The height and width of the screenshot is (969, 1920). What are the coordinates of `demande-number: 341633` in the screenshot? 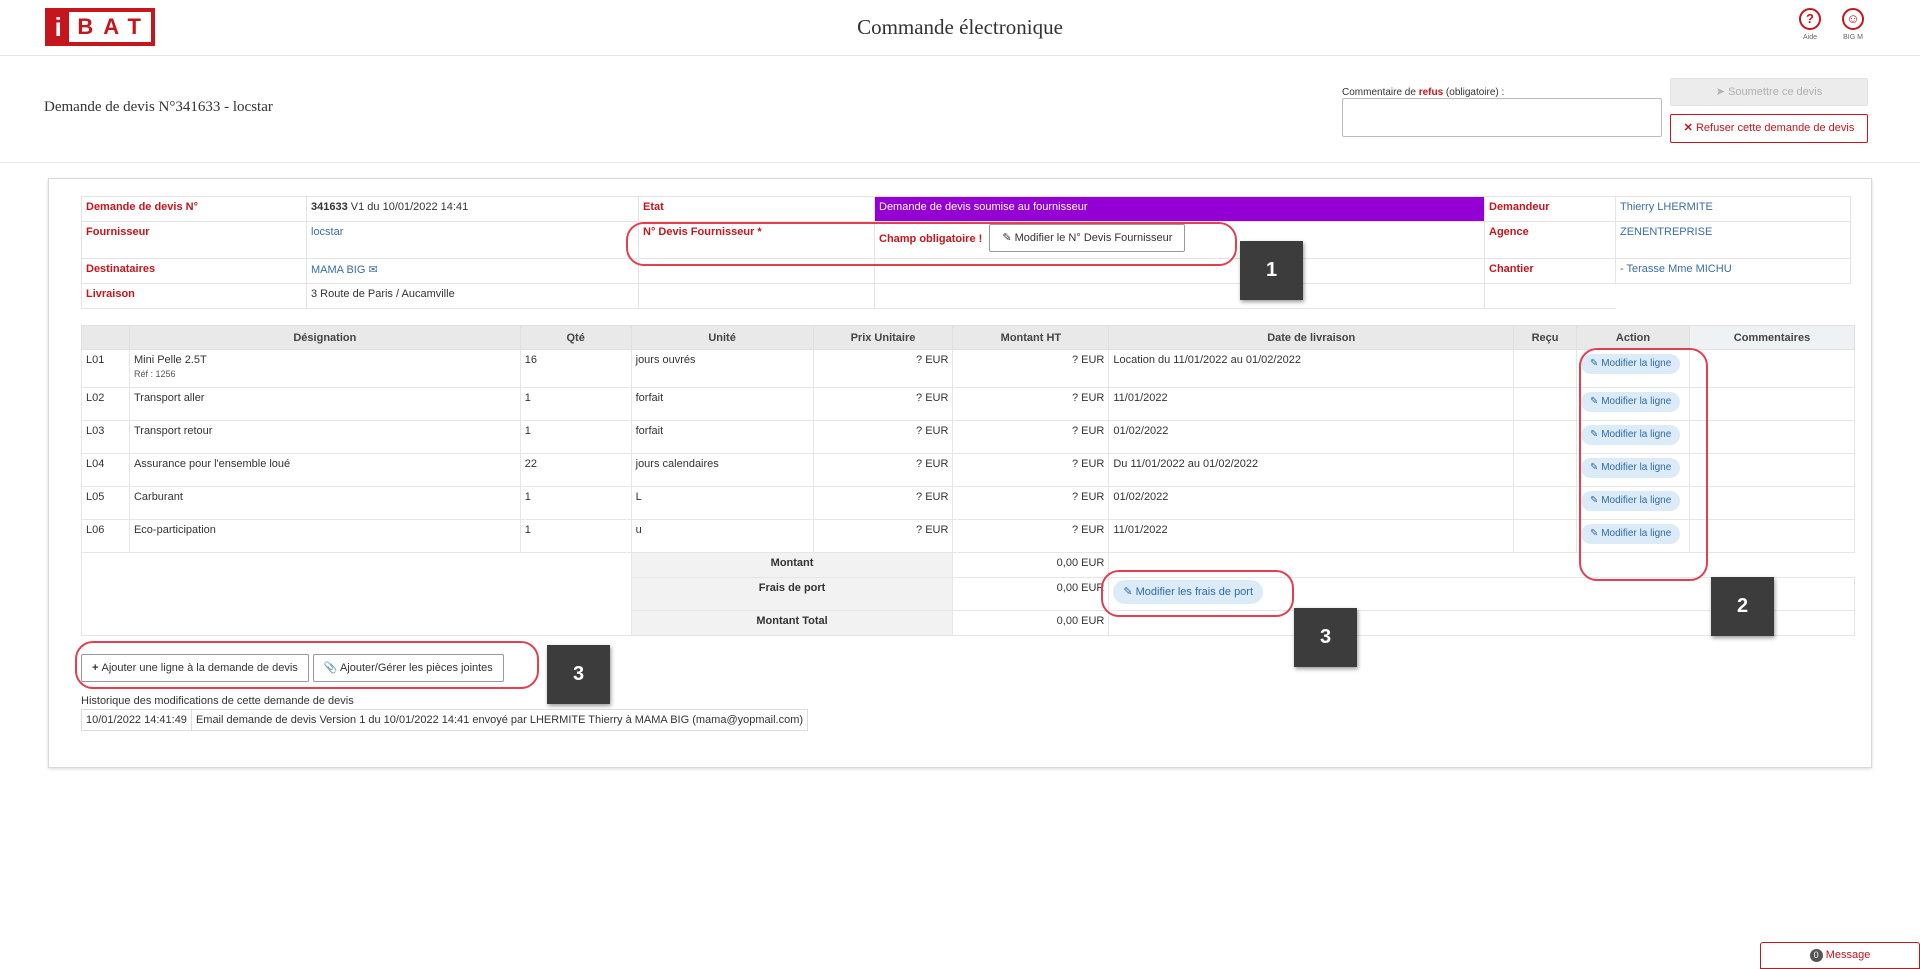 It's located at (329, 207).